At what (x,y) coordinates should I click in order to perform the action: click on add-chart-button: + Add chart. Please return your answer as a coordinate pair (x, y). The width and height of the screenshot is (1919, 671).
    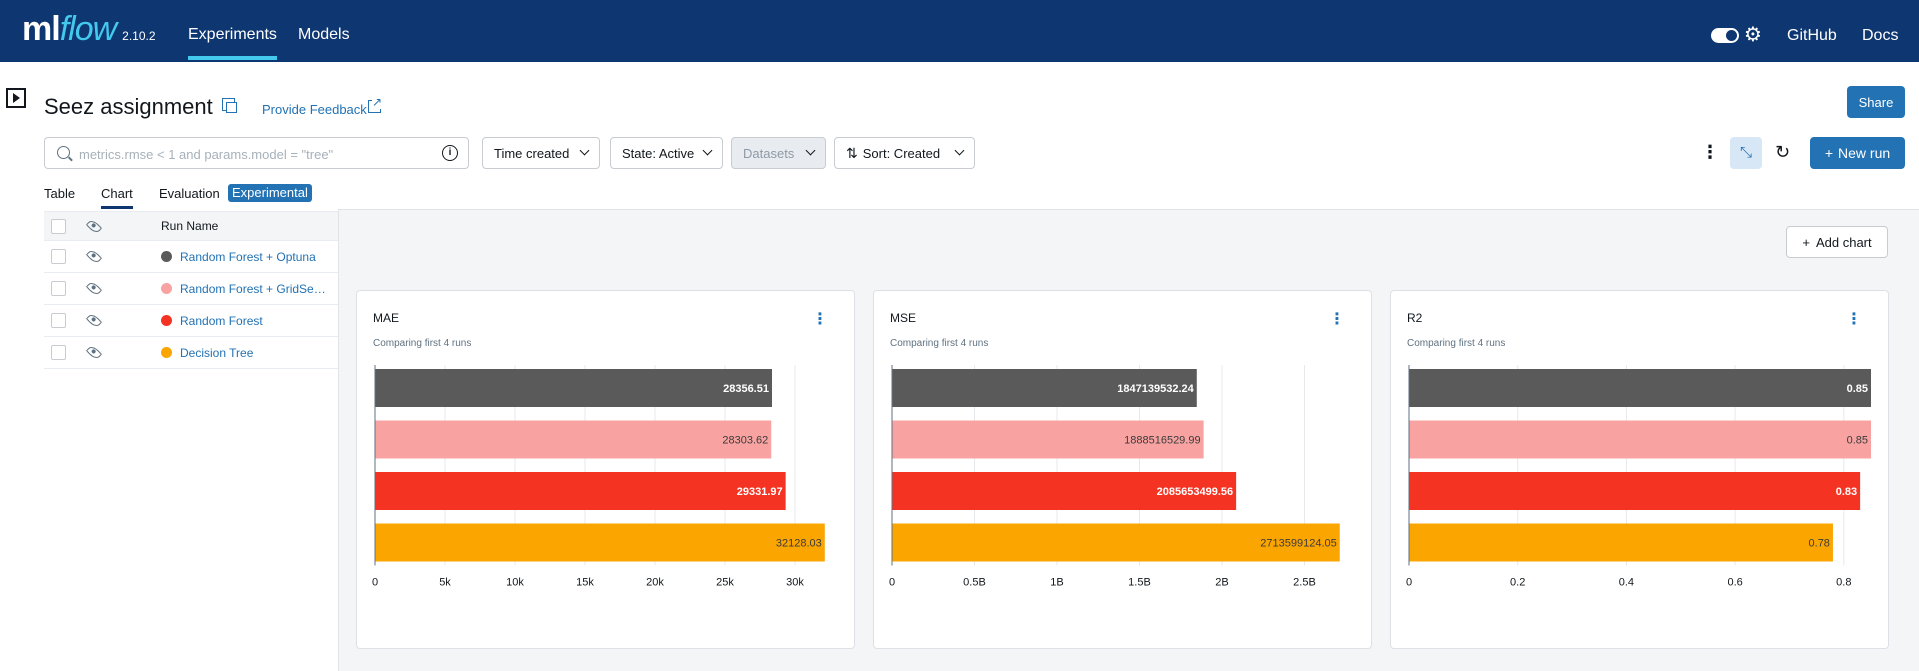
    Looking at the image, I should click on (1837, 242).